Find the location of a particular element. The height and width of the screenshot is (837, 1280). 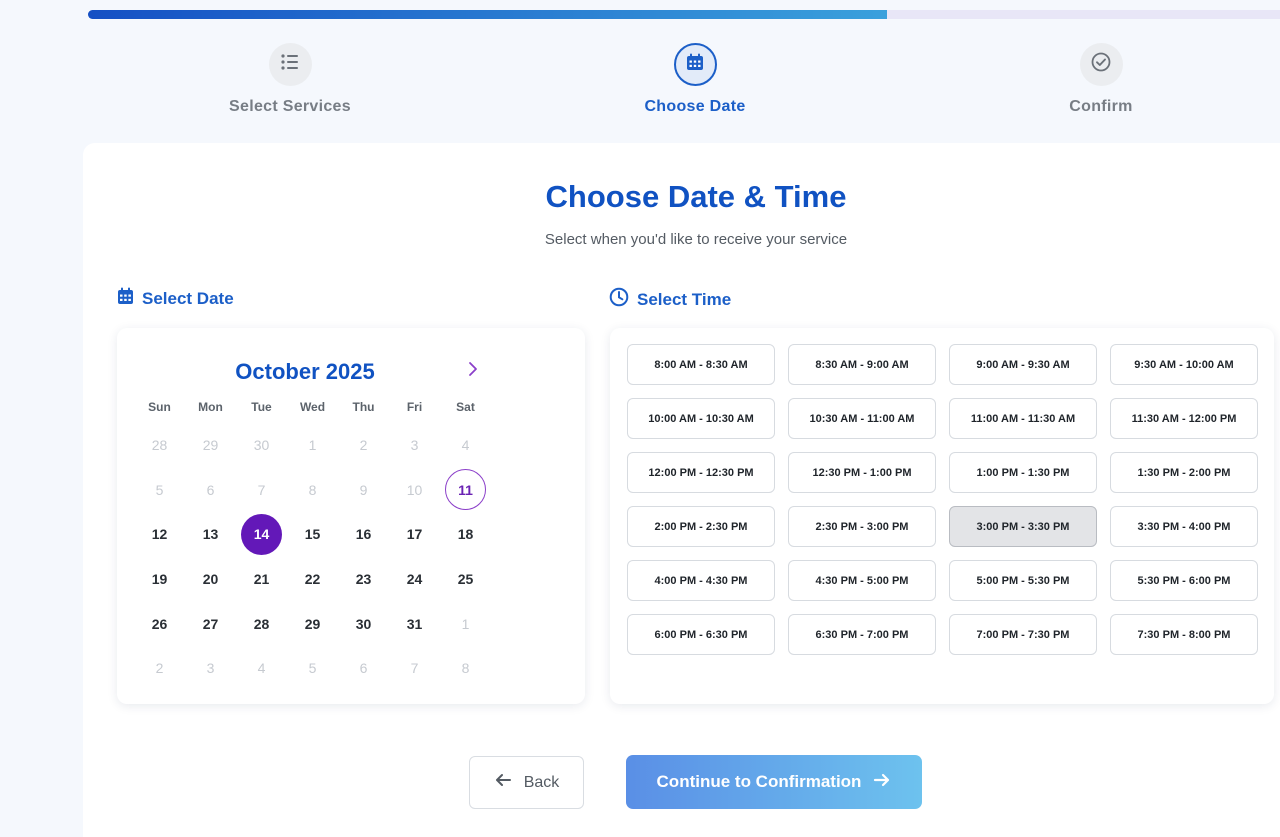

back-button: Back is located at coordinates (526, 782).